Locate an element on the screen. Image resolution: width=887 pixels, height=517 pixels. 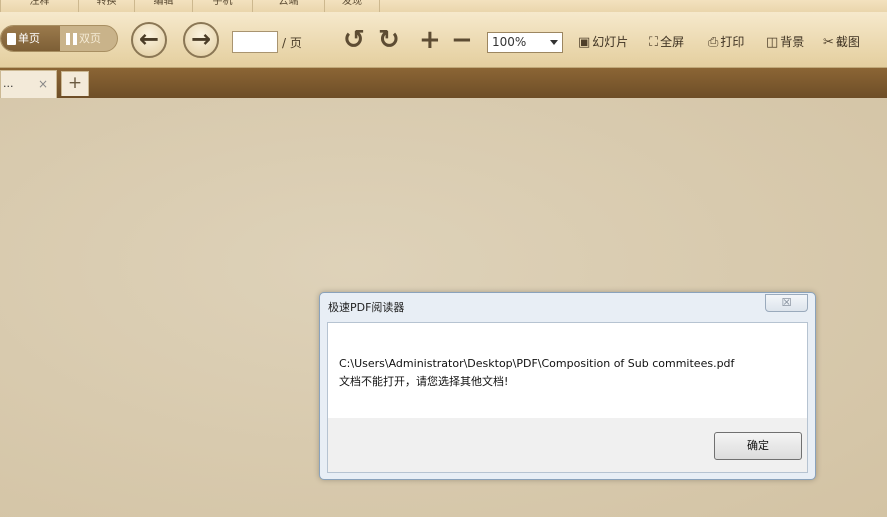
page-number-input is located at coordinates (255, 42).